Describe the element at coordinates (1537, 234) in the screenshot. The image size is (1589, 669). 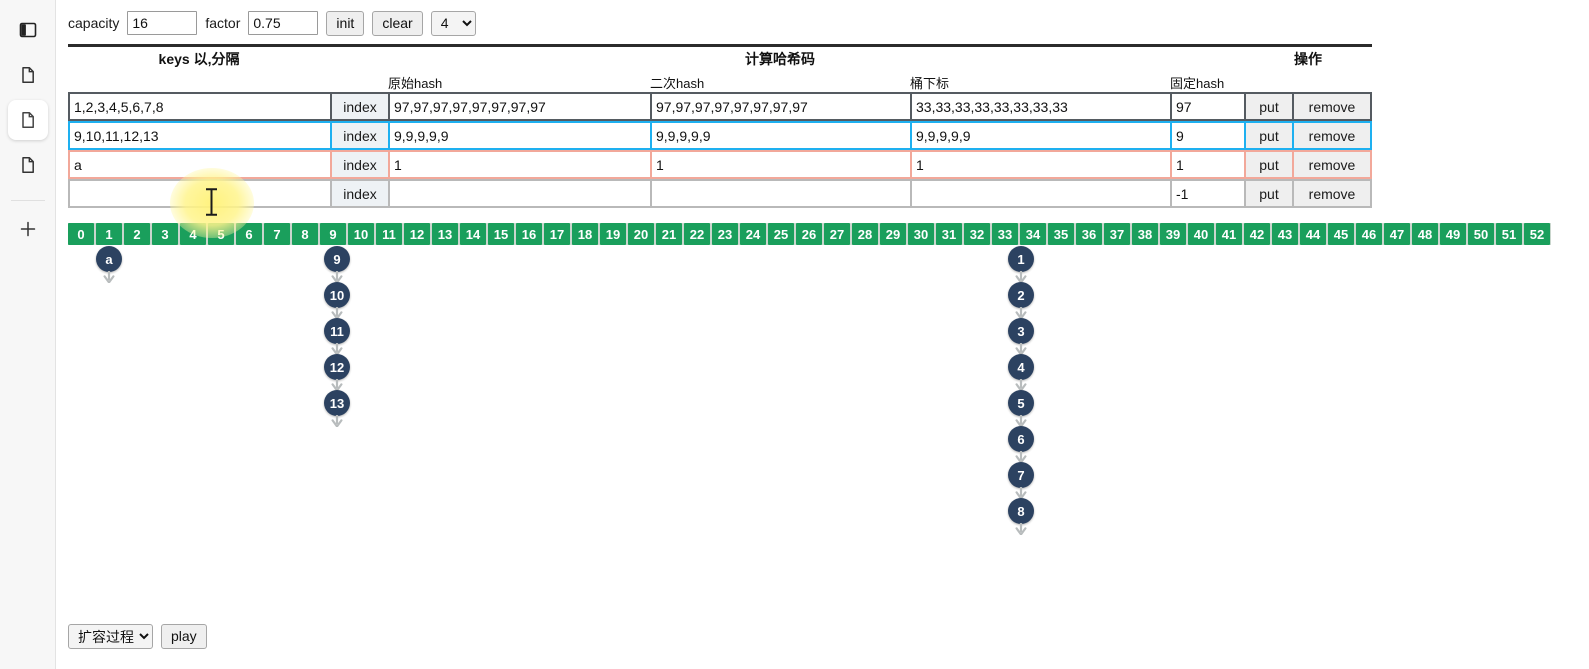
I see `bucket-cell: 52` at that location.